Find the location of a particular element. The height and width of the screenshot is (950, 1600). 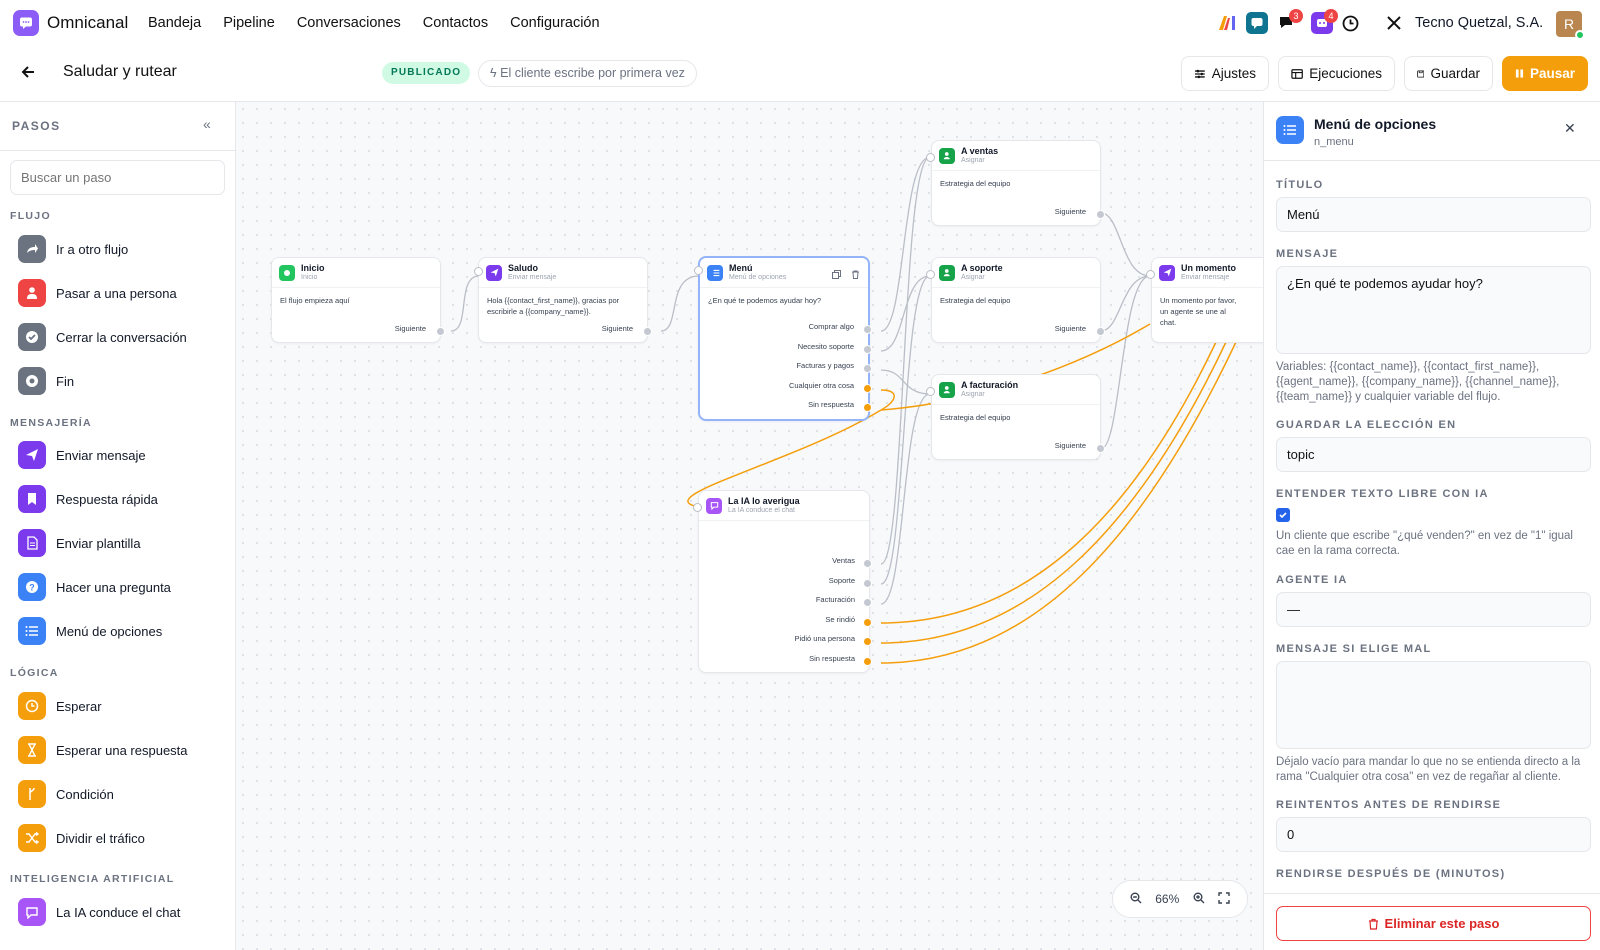

step-cerrar-conversacion: Cerrar la conversación is located at coordinates (117, 337).